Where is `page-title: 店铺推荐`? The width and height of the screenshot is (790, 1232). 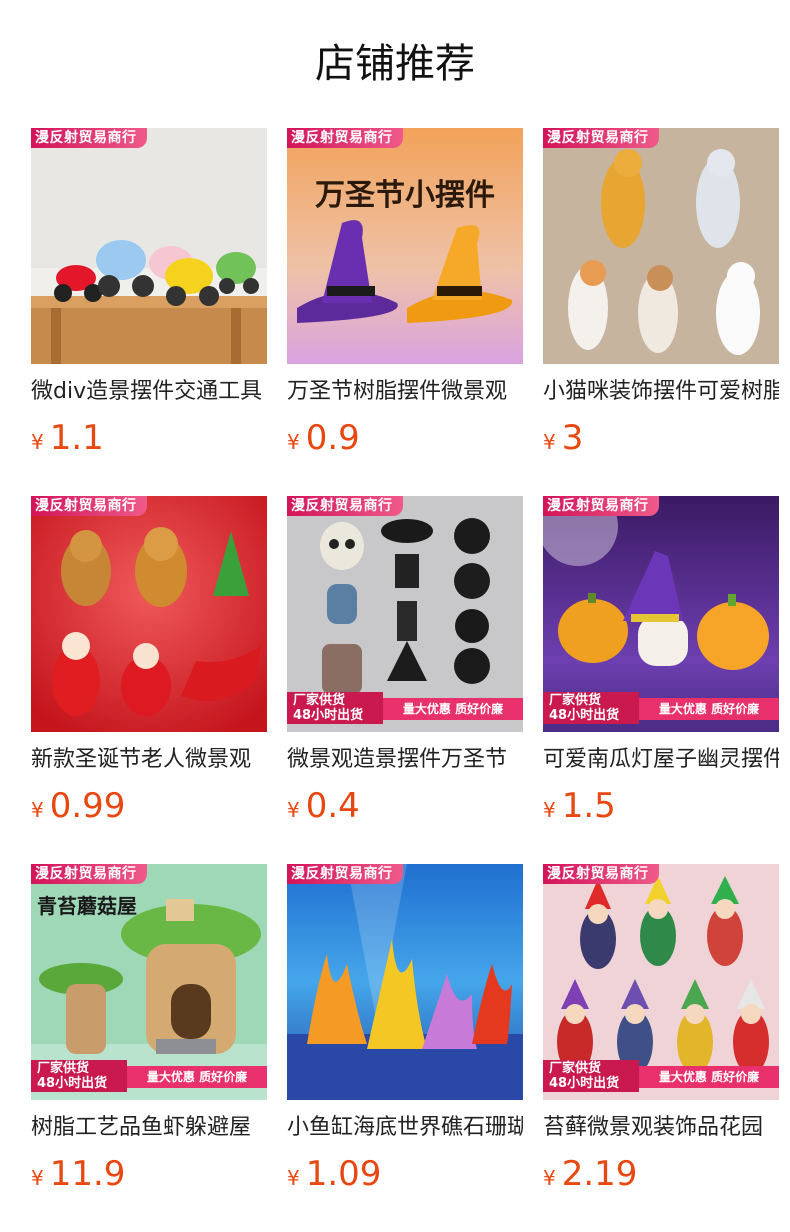
page-title: 店铺推荐 is located at coordinates (395, 64).